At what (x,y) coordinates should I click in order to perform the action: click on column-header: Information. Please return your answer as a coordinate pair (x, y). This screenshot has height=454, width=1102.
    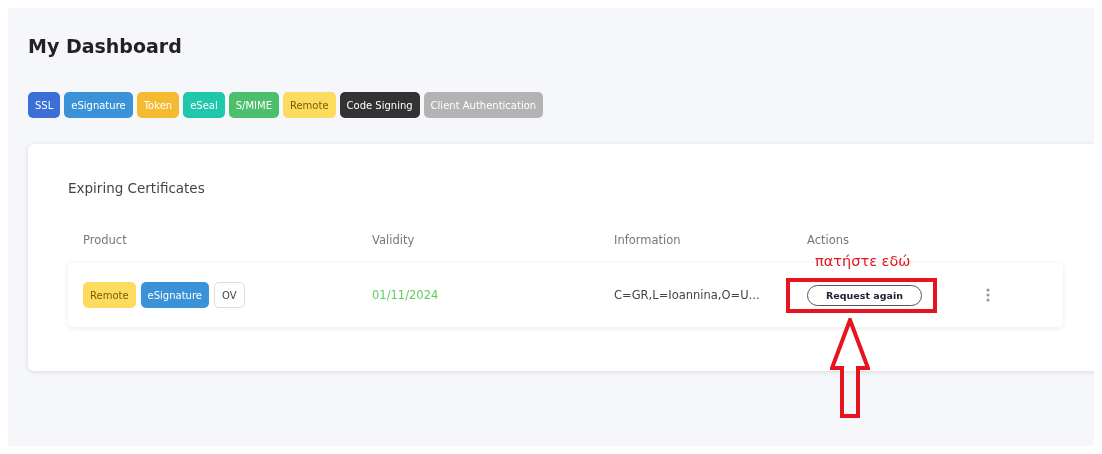
    Looking at the image, I should click on (647, 240).